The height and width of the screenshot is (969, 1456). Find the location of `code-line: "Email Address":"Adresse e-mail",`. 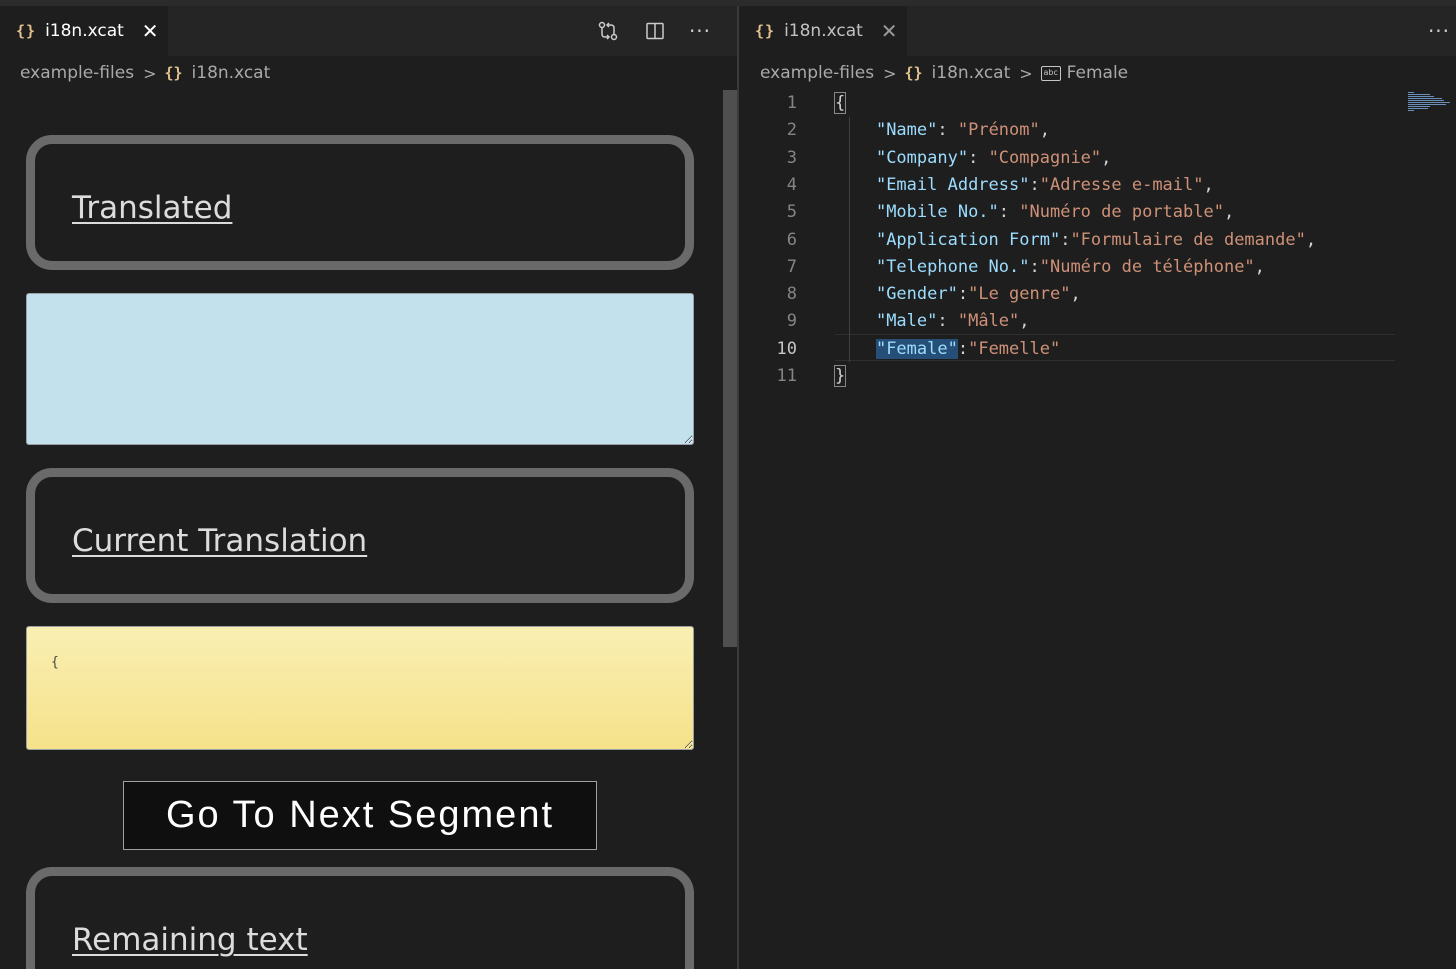

code-line: "Email Address":"Adresse e-mail", is located at coordinates (1024, 185).